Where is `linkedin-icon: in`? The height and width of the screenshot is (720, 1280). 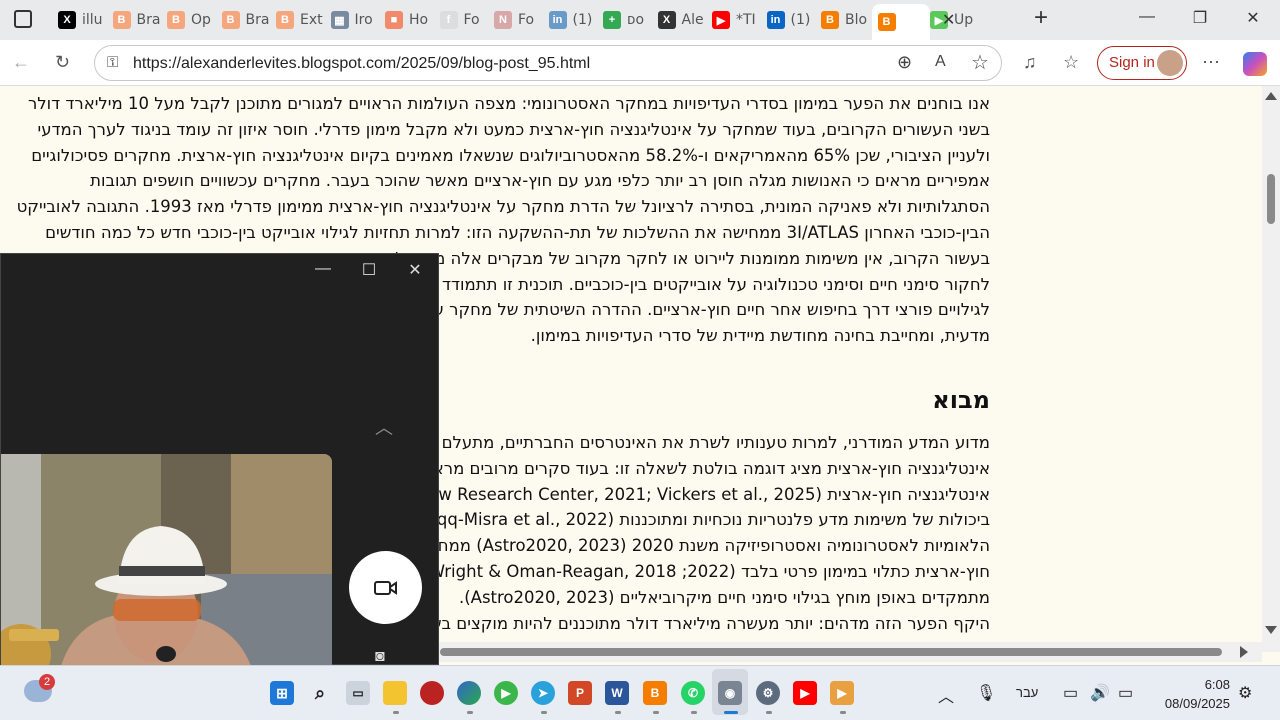
linkedin-icon: in is located at coordinates (557, 20).